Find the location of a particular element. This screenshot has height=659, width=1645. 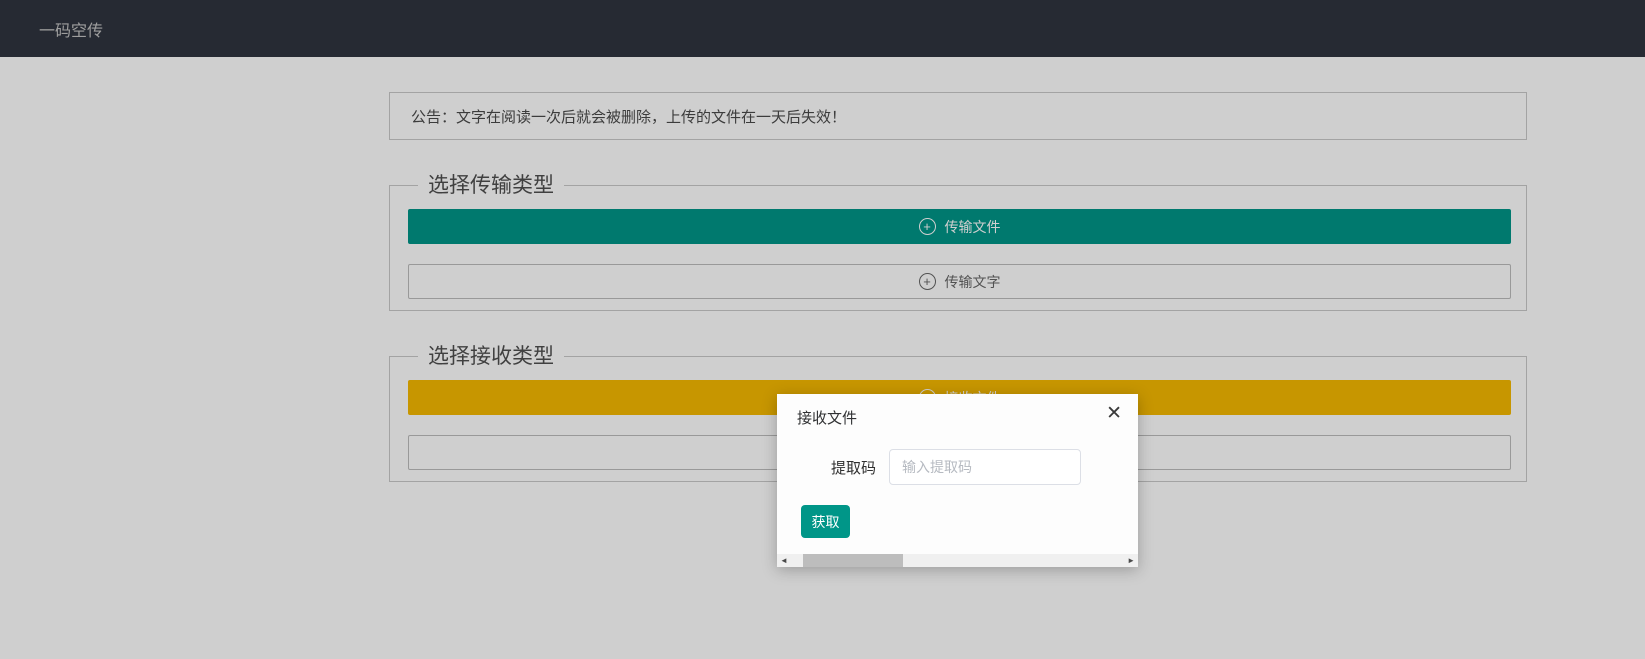

get-button: 获取 is located at coordinates (825, 521).